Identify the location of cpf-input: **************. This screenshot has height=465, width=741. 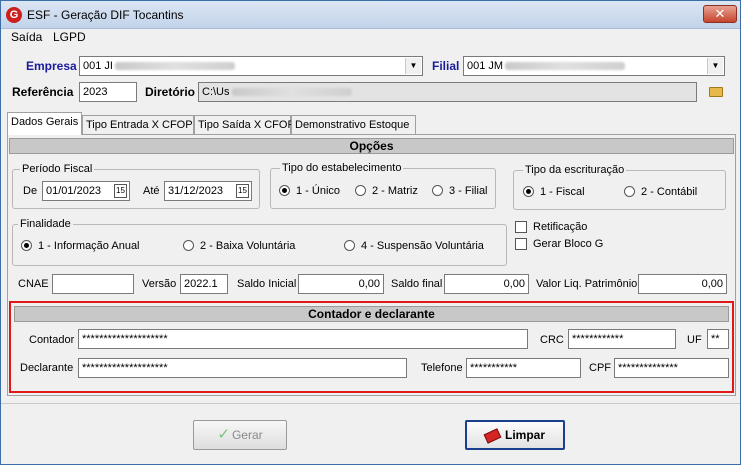
(671, 368).